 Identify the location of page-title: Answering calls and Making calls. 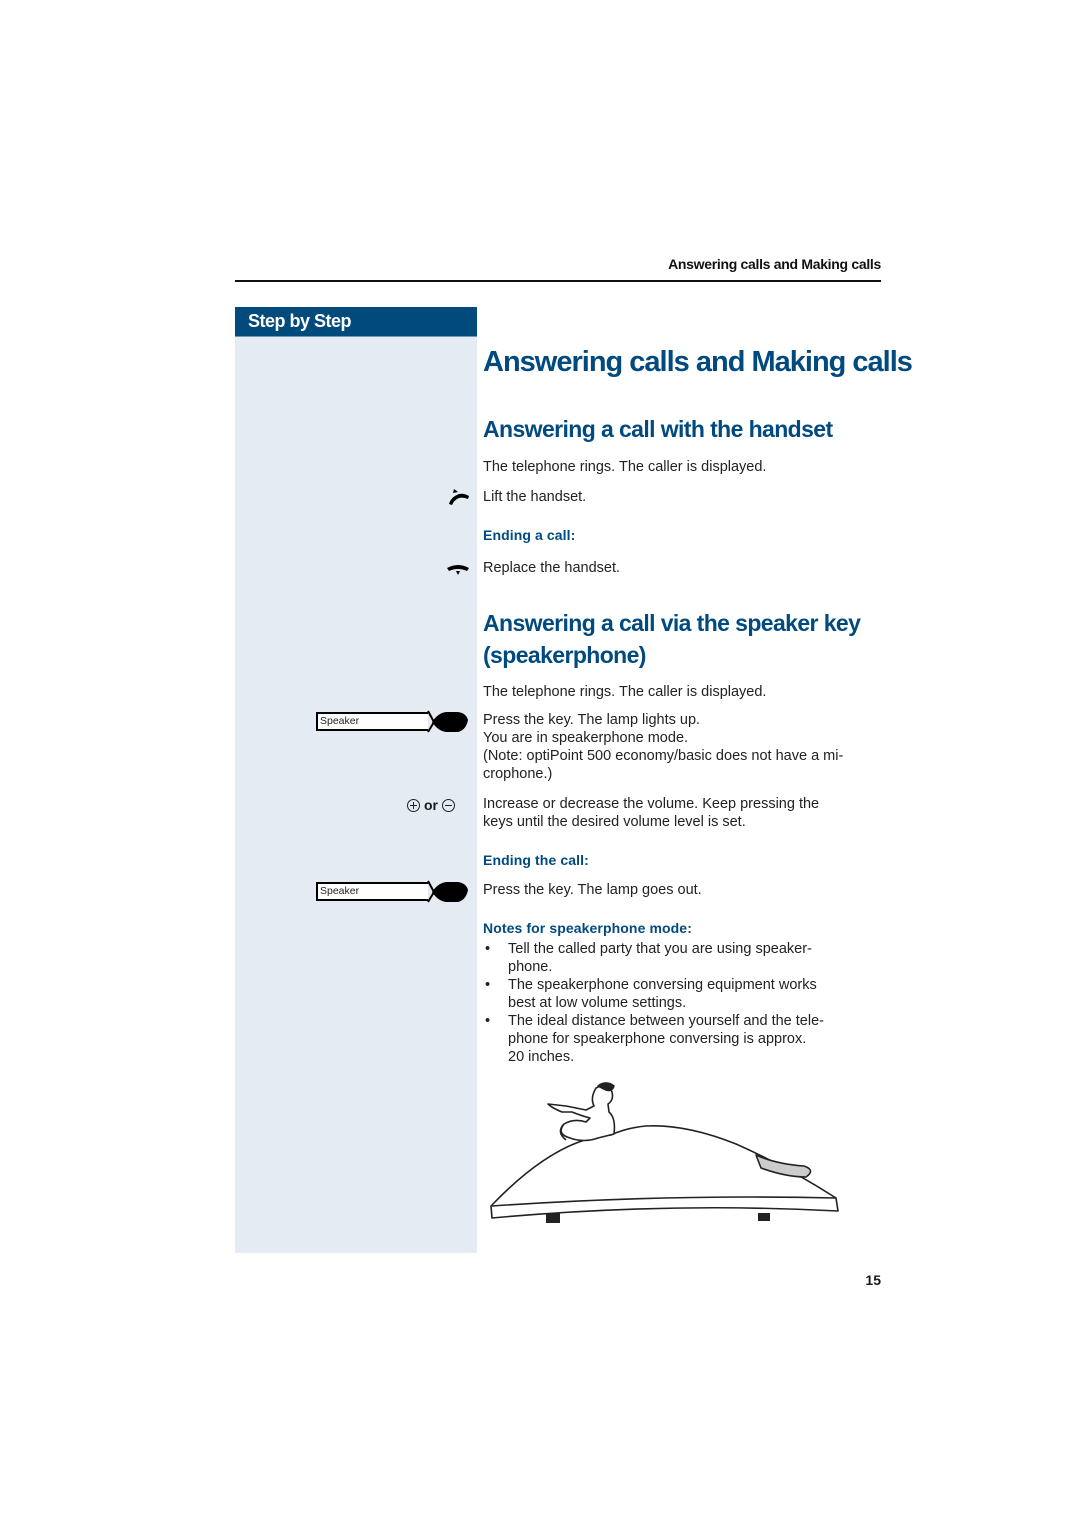
(698, 362).